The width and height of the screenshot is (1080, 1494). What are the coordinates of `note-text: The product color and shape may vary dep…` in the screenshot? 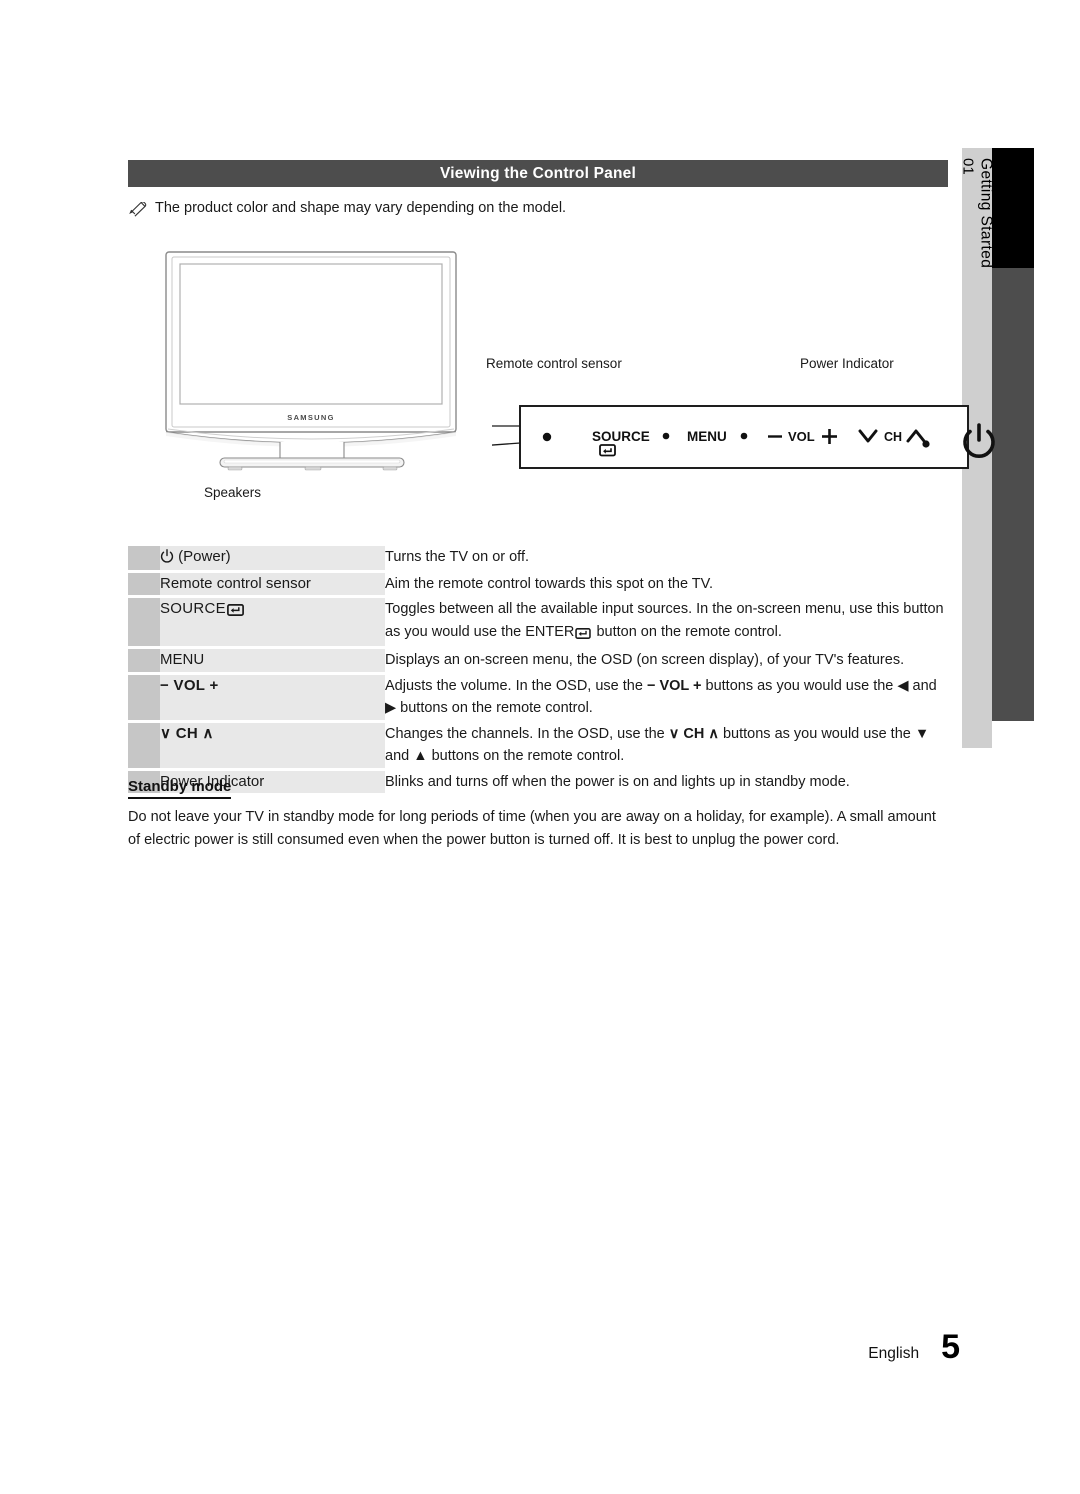 It's located at (361, 208).